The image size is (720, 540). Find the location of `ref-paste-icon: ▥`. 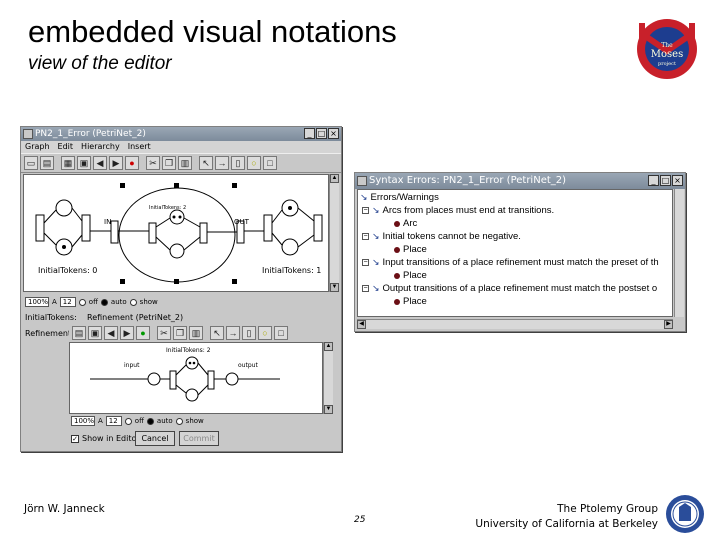

ref-paste-icon: ▥ is located at coordinates (196, 333).